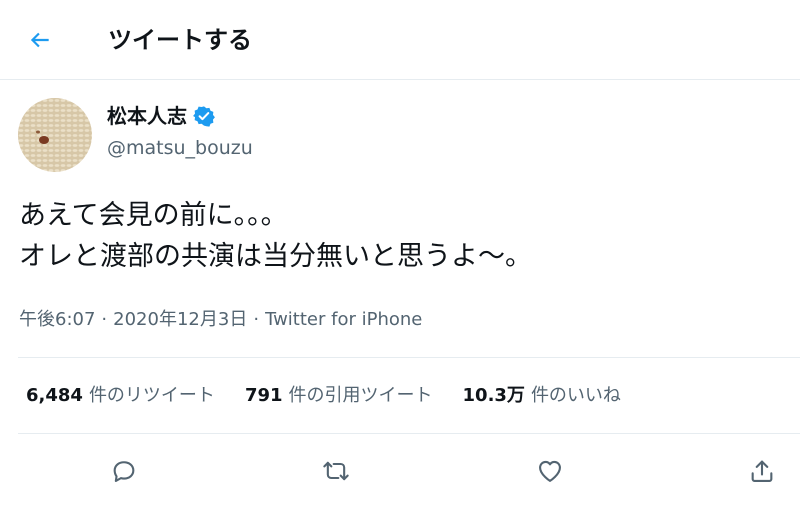 Image resolution: width=800 pixels, height=517 pixels. I want to click on tweet-stats: 6,484 件のリツイート 791 件の引用ツイート 10.3万 件のいいね, so click(338, 396).